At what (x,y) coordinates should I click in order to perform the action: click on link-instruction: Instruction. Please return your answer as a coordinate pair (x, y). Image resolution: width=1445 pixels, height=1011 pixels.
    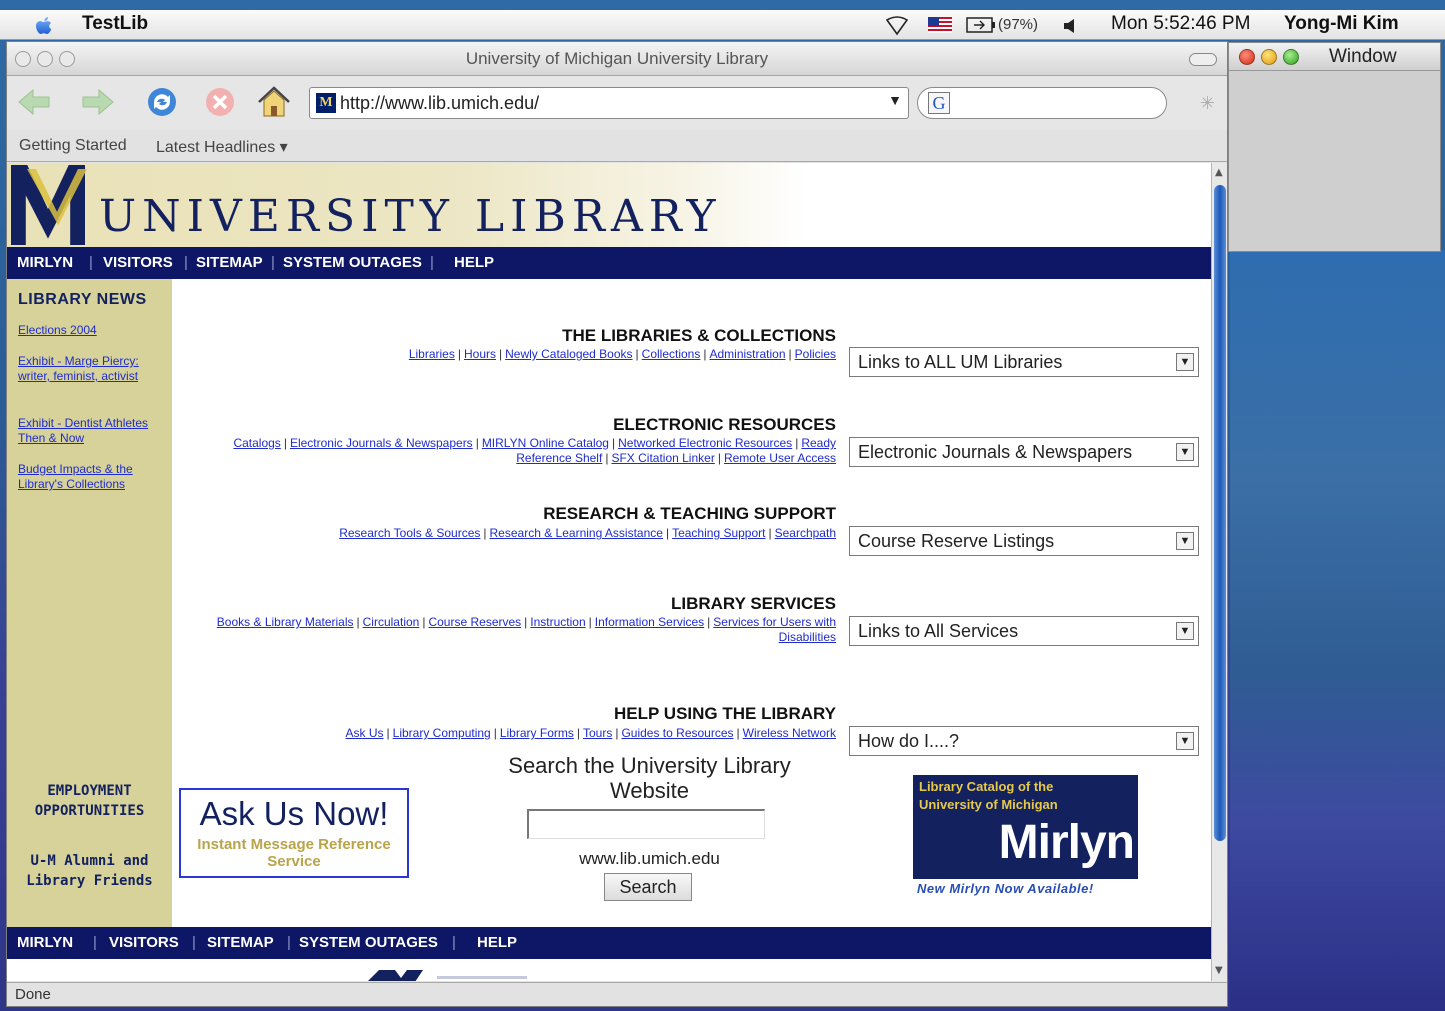
    Looking at the image, I should click on (557, 622).